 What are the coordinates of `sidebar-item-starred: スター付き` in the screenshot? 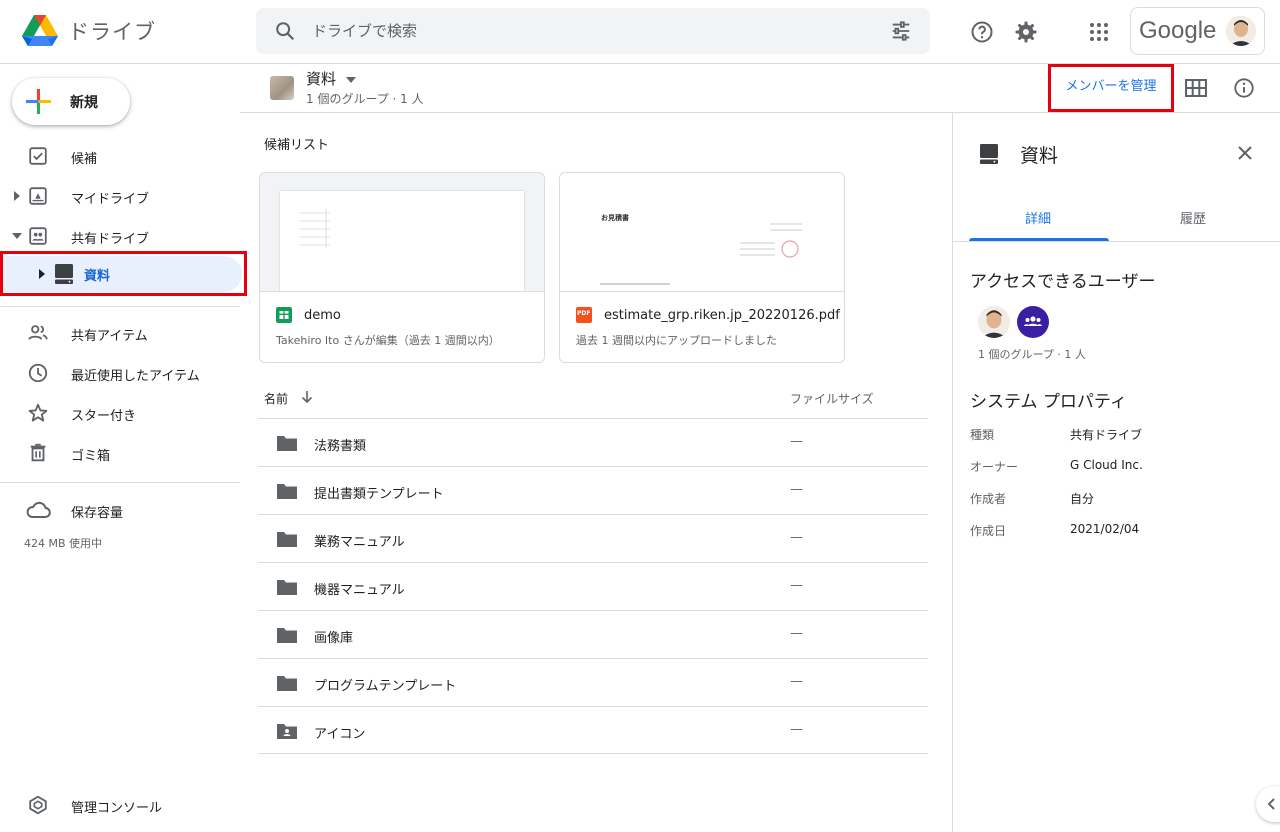 It's located at (120, 413).